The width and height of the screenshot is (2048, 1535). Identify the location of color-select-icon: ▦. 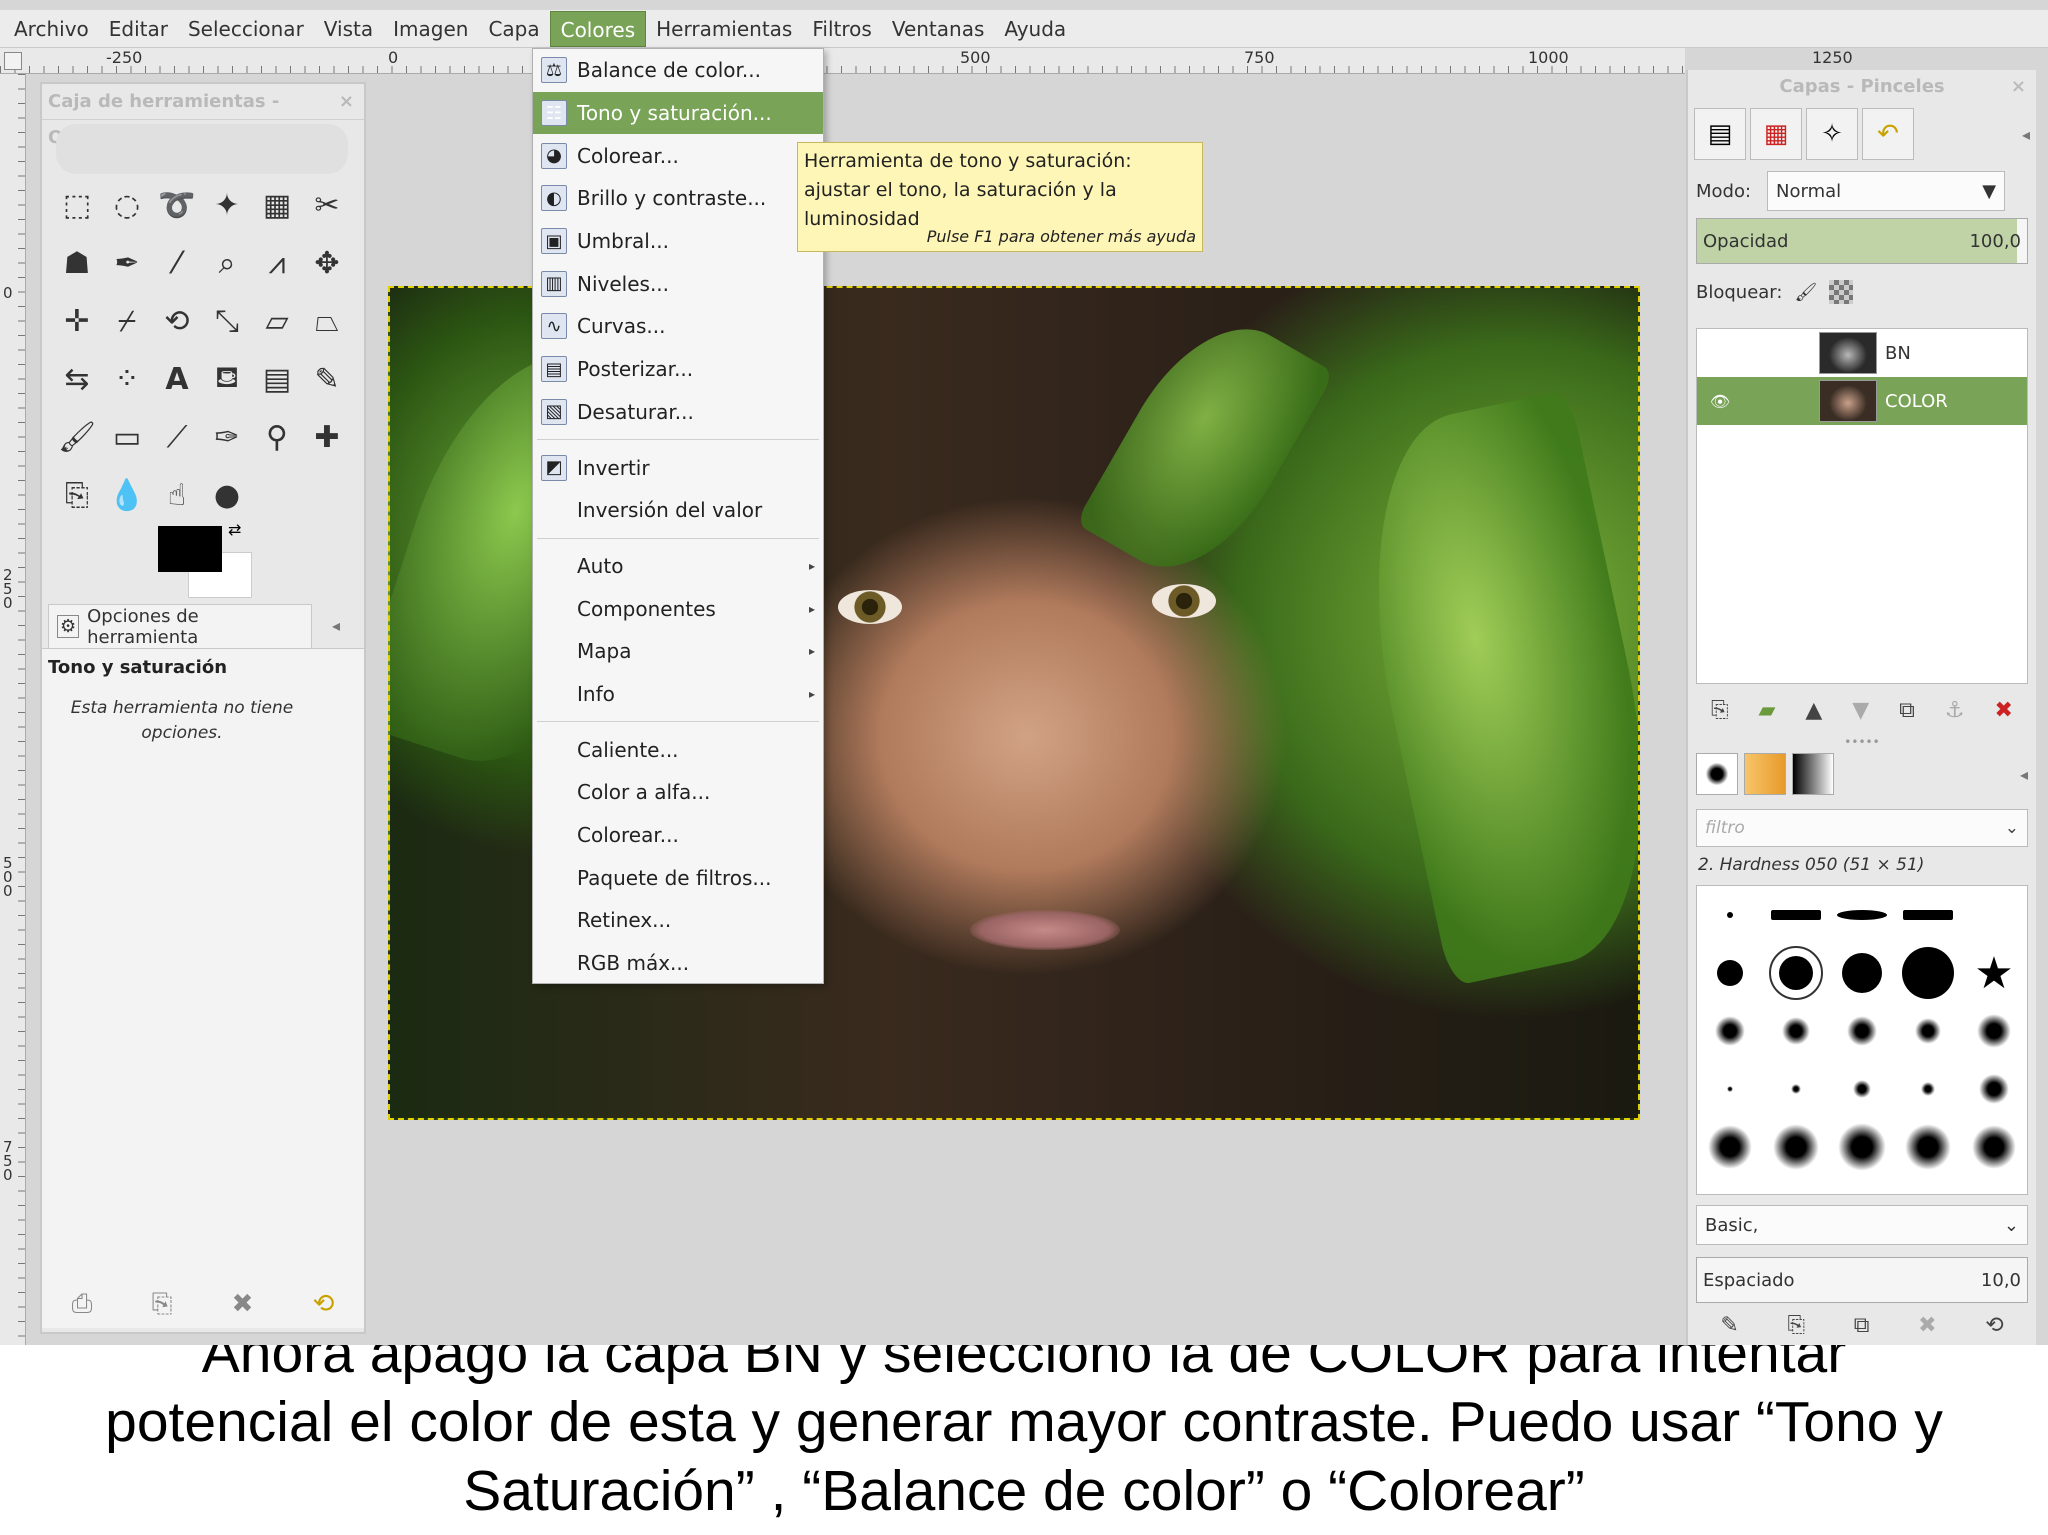
(277, 205).